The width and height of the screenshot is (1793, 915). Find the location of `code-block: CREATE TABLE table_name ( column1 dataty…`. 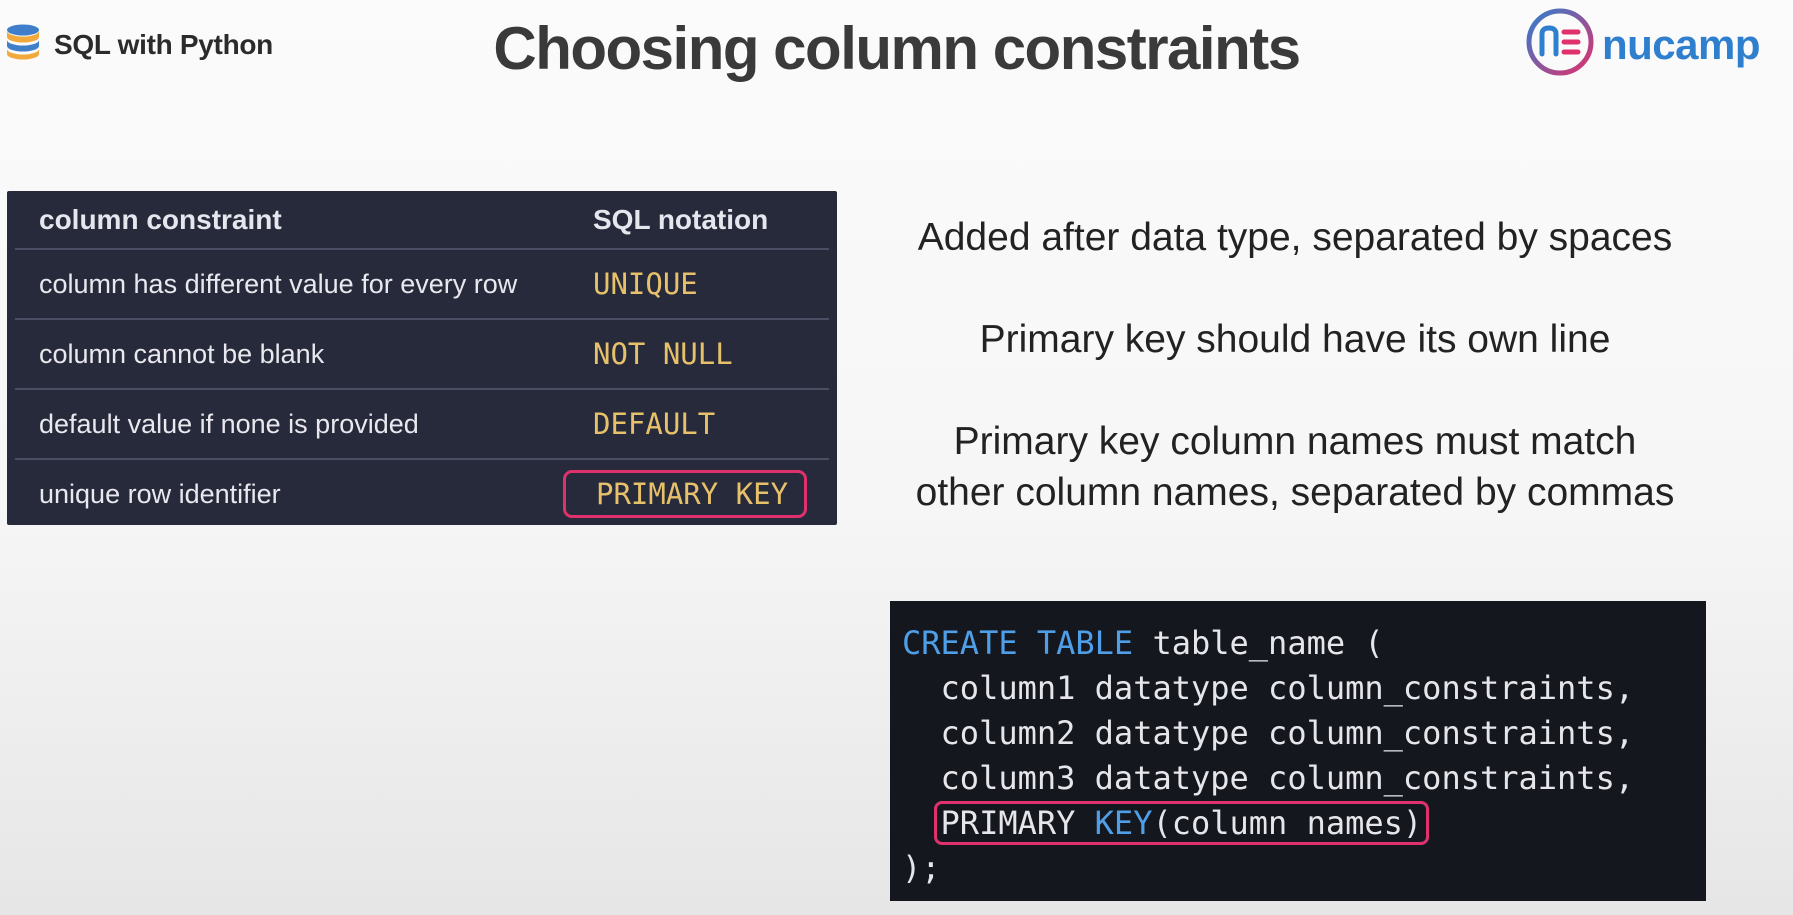

code-block: CREATE TABLE table_name ( column1 dataty… is located at coordinates (1298, 751).